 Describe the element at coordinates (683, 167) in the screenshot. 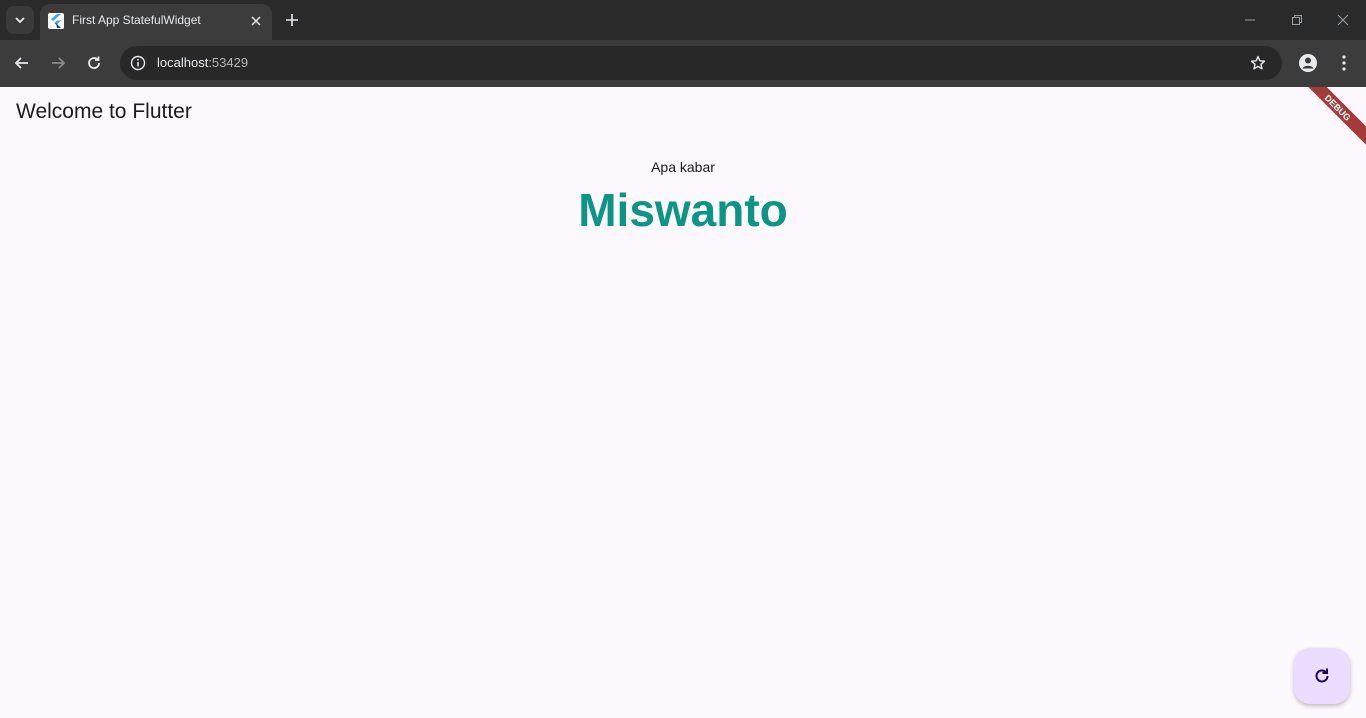

I see `greeting-text: Apa kabar` at that location.